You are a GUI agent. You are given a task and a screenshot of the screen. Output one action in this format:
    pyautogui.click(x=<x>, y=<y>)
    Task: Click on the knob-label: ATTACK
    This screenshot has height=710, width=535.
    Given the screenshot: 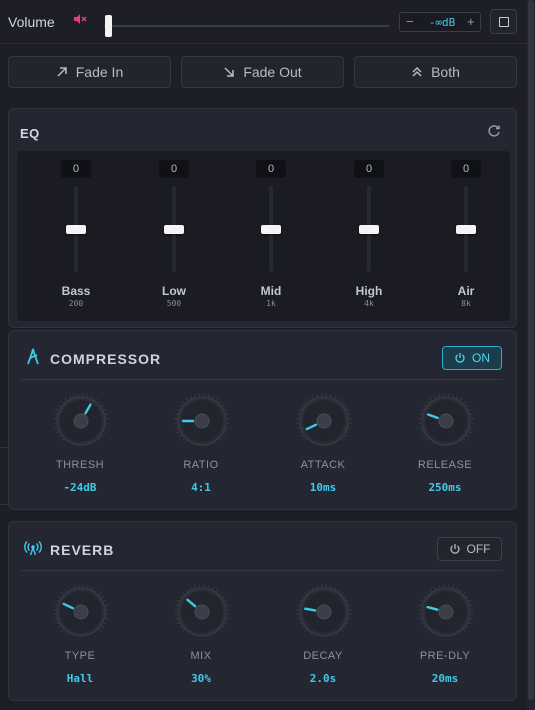 What is the action you would take?
    pyautogui.click(x=323, y=465)
    